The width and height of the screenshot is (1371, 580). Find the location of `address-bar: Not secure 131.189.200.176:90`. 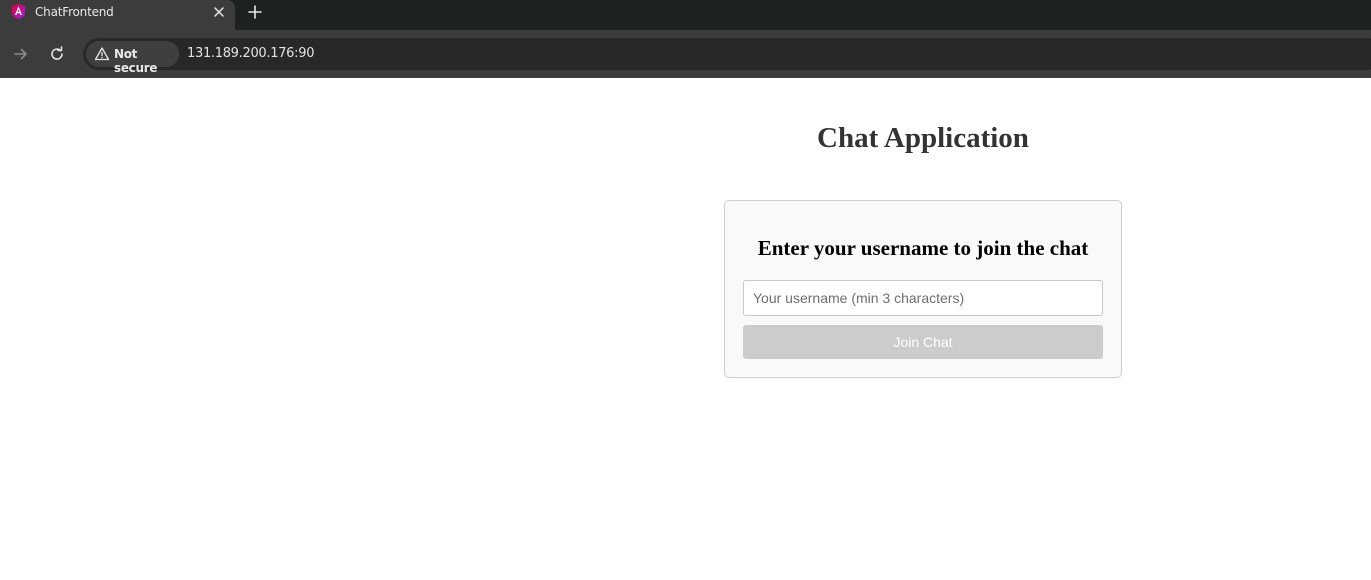

address-bar: Not secure 131.189.200.176:90 is located at coordinates (727, 56).